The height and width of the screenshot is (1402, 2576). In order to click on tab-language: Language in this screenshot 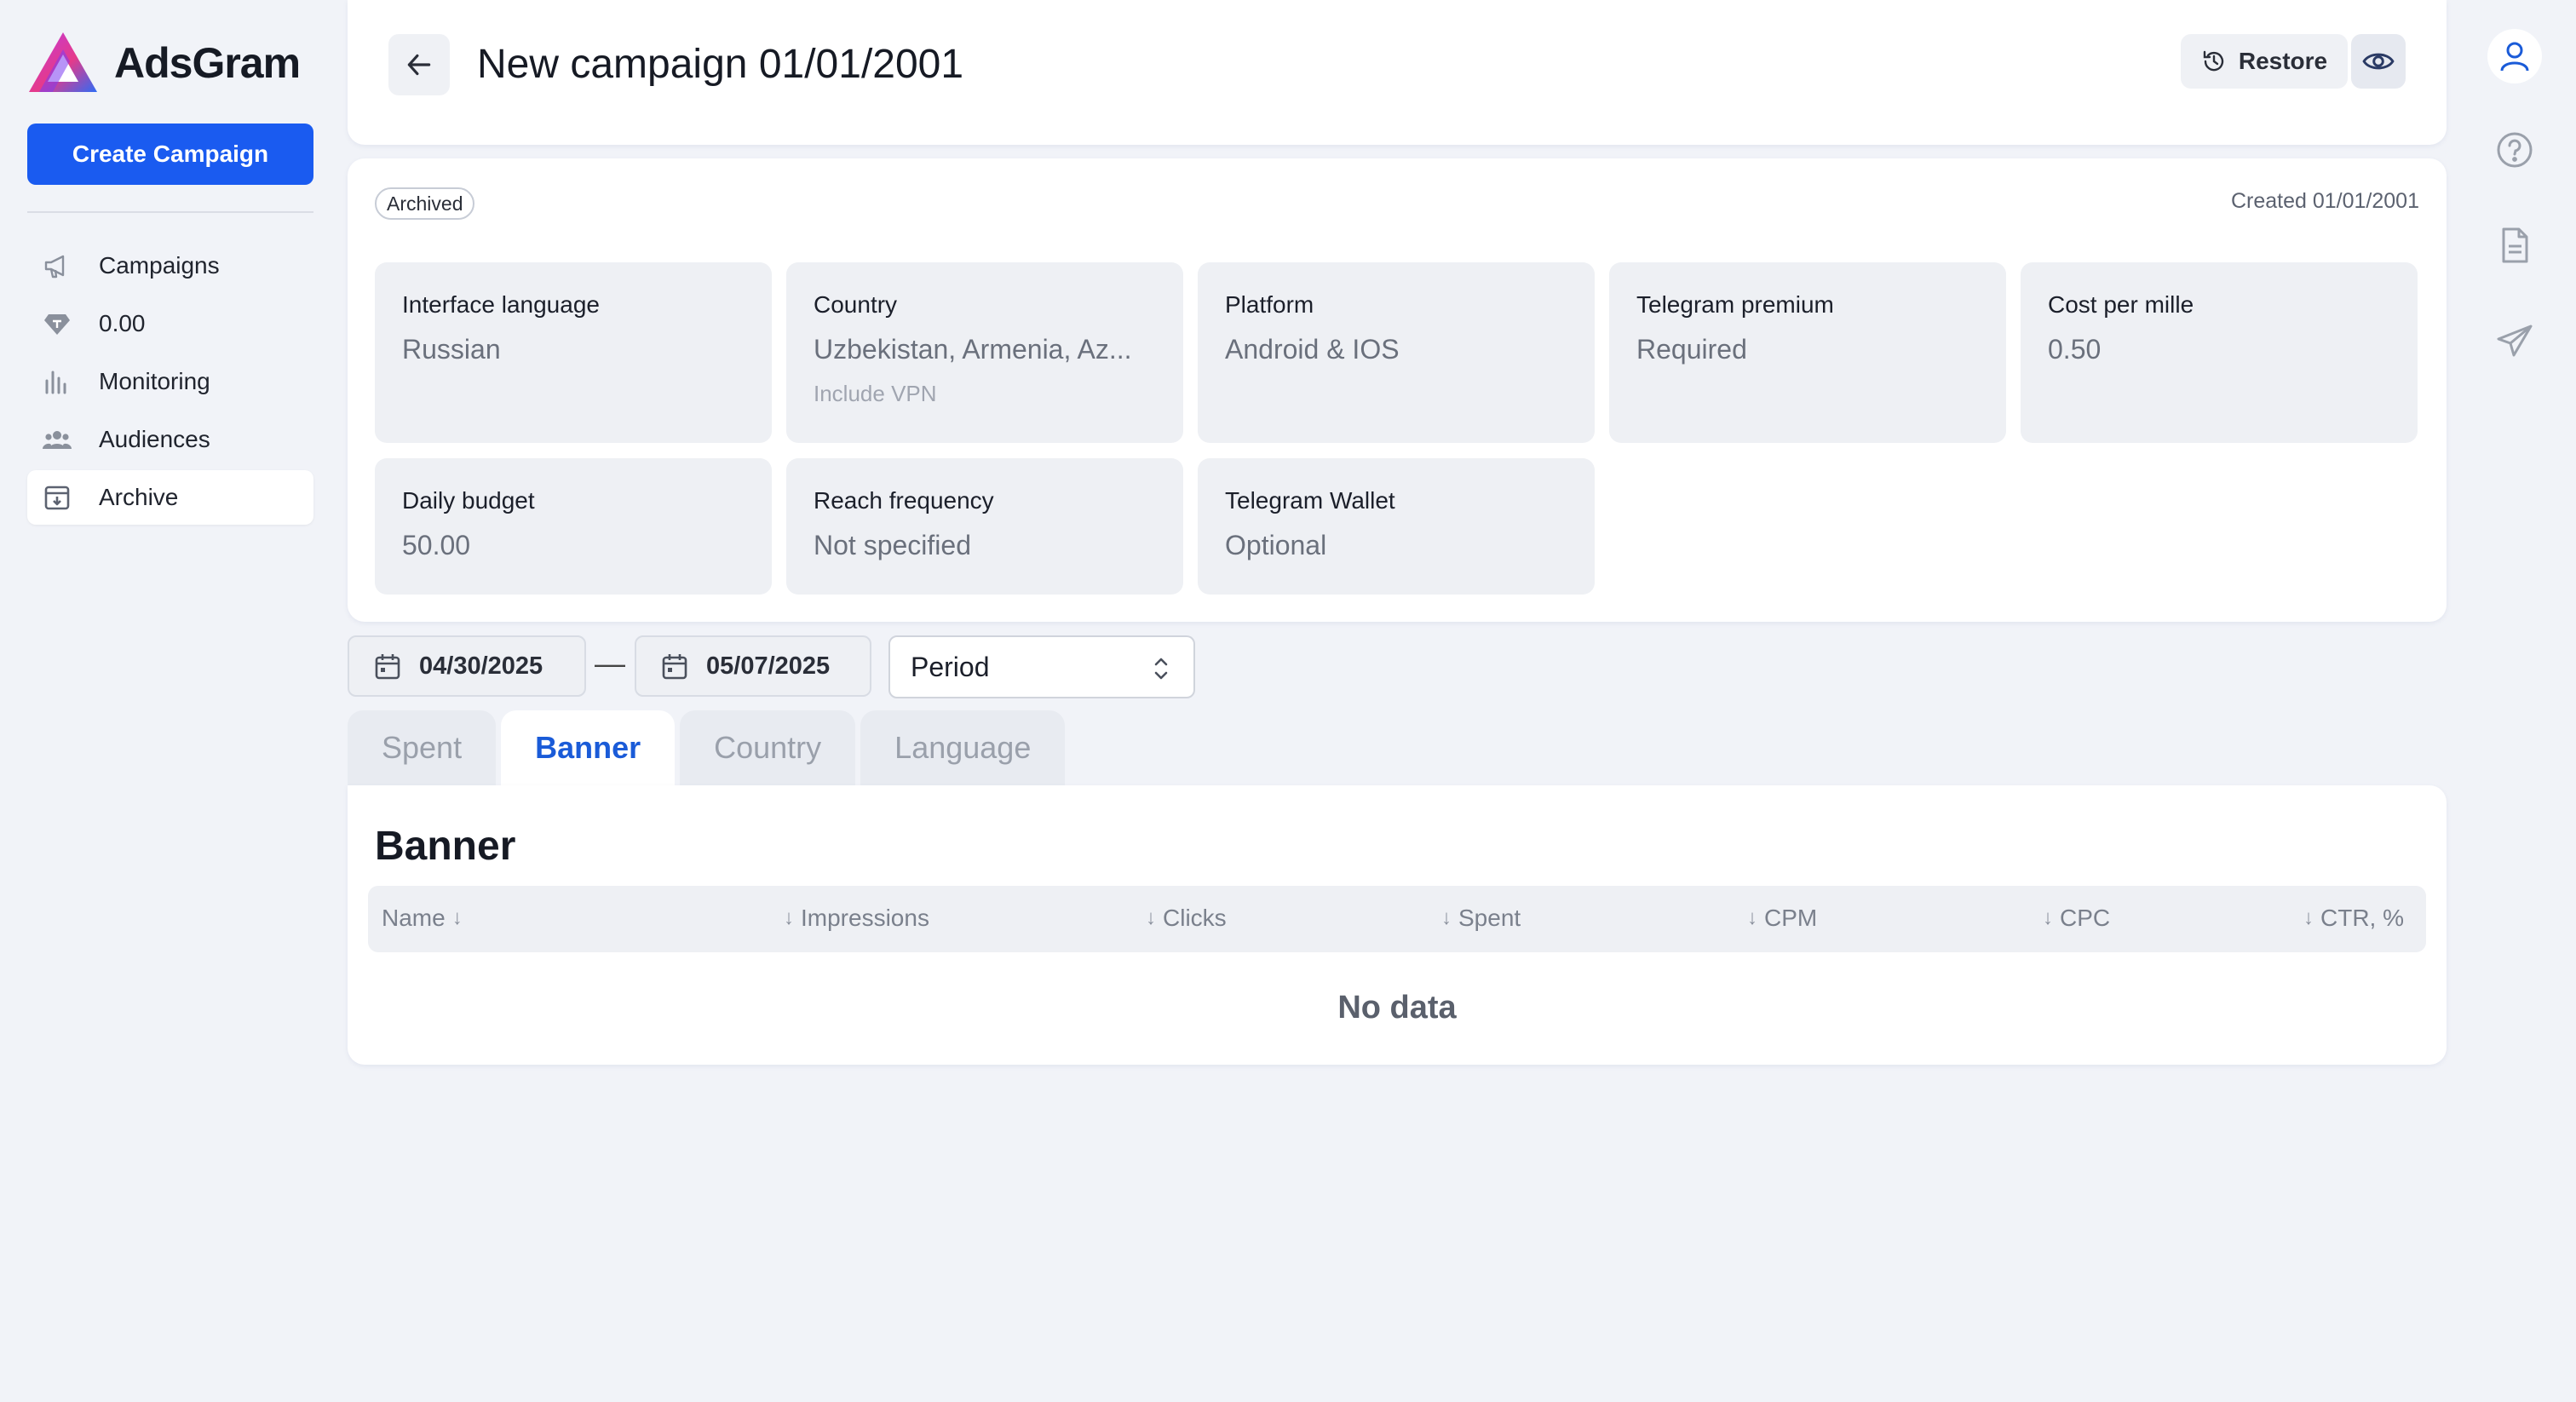, I will do `click(963, 747)`.